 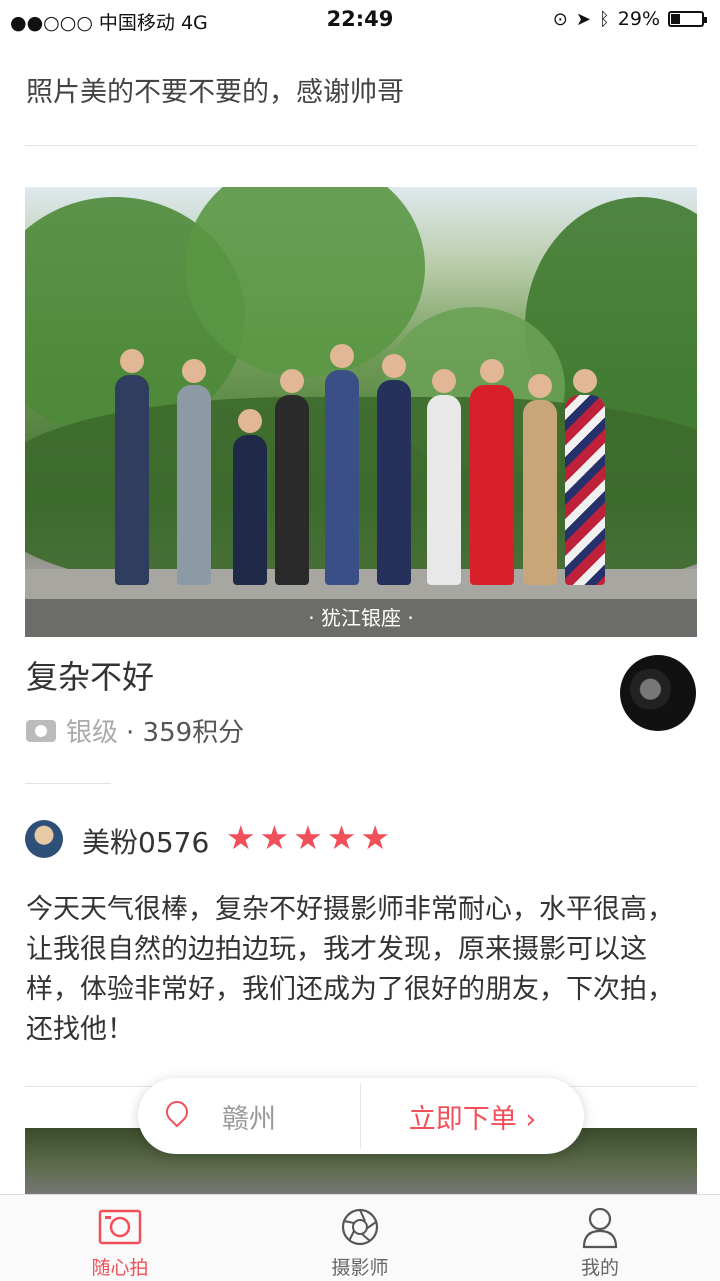 What do you see at coordinates (146, 842) in the screenshot?
I see `reviewer-name: 美粉0576` at bounding box center [146, 842].